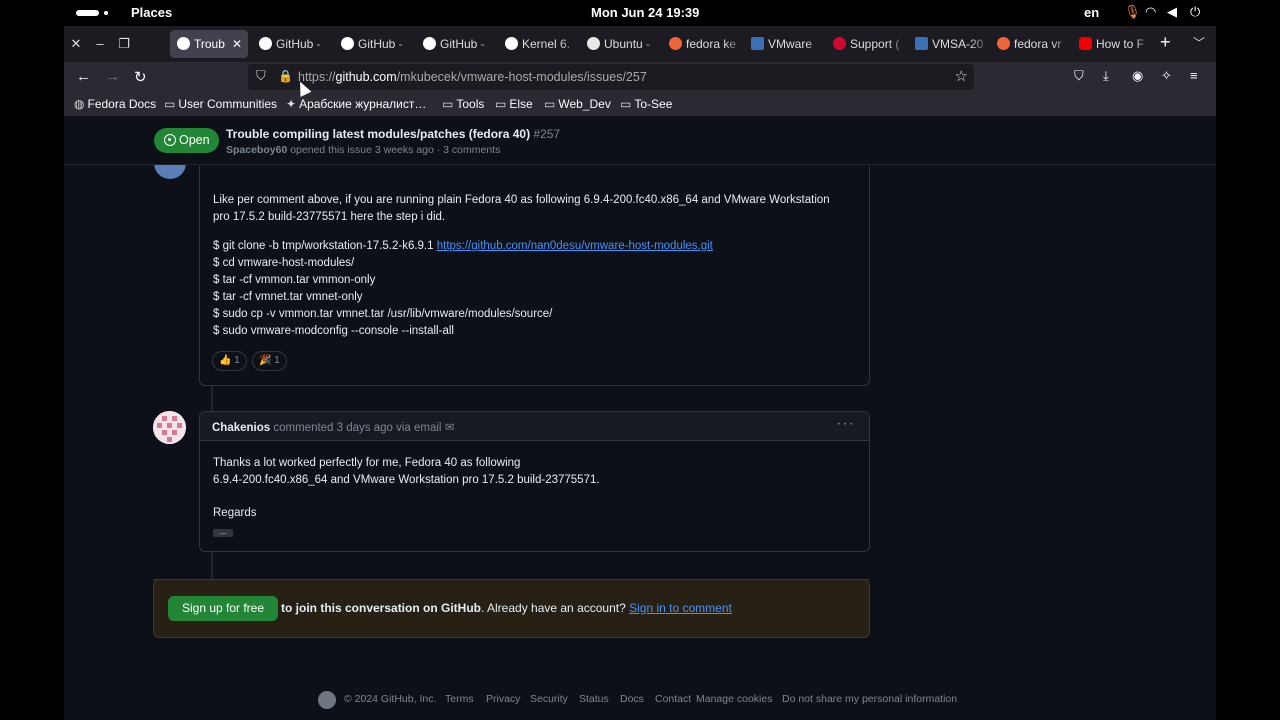 The image size is (1280, 720). I want to click on shield-icon: ⛉, so click(261, 76).